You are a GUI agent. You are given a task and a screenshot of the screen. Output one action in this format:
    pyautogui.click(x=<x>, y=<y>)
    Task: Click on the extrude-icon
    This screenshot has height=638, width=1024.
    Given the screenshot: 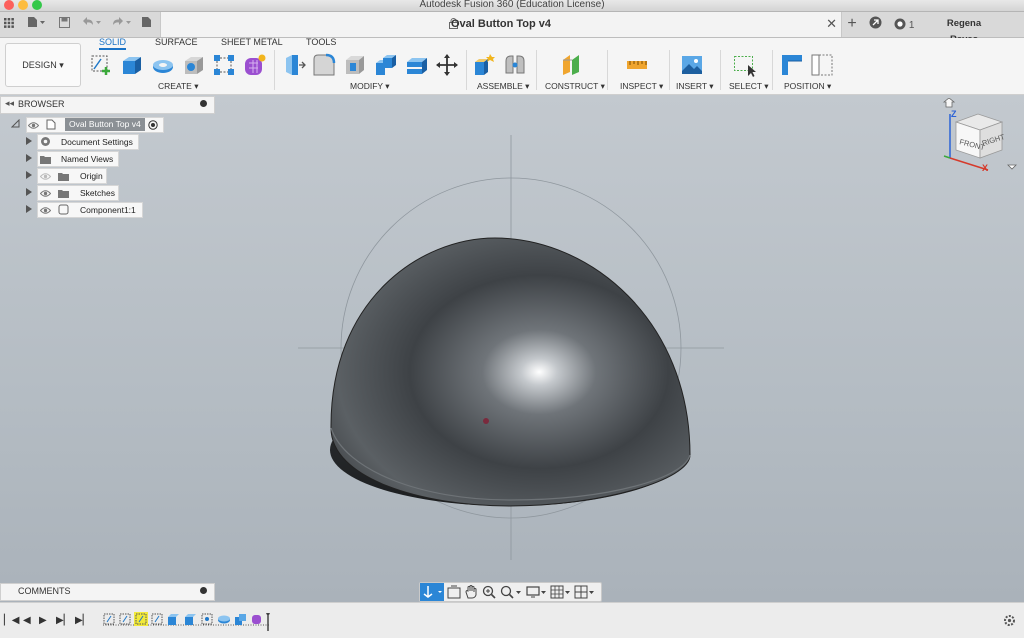 What is the action you would take?
    pyautogui.click(x=132, y=65)
    